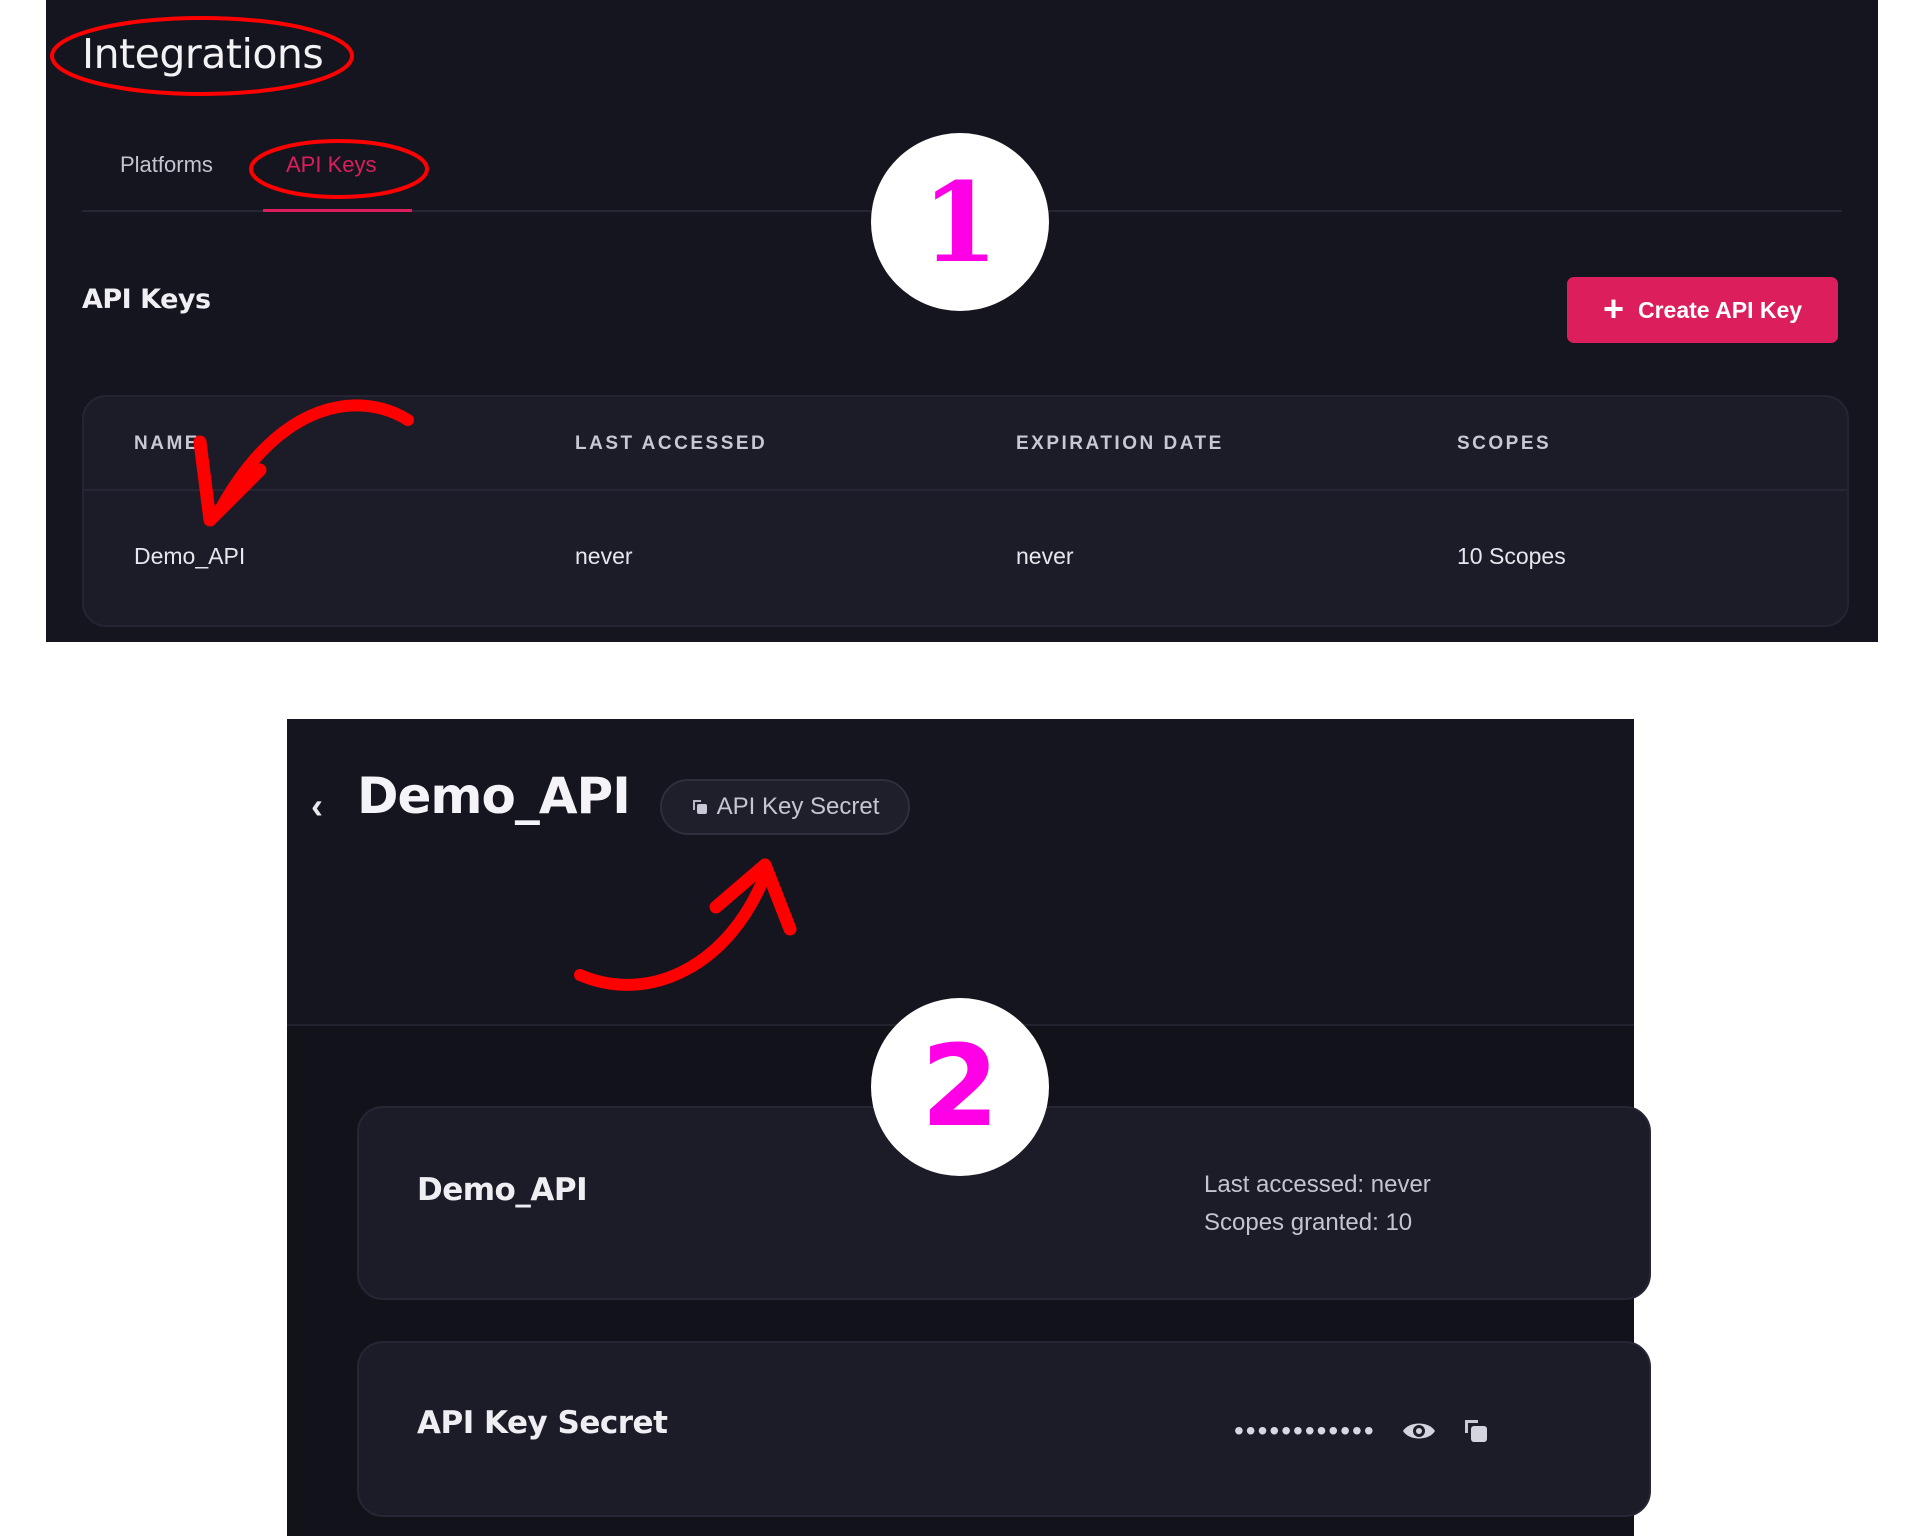 This screenshot has height=1536, width=1920. What do you see at coordinates (1720, 309) in the screenshot?
I see `create-api-key-label: Create API Key` at bounding box center [1720, 309].